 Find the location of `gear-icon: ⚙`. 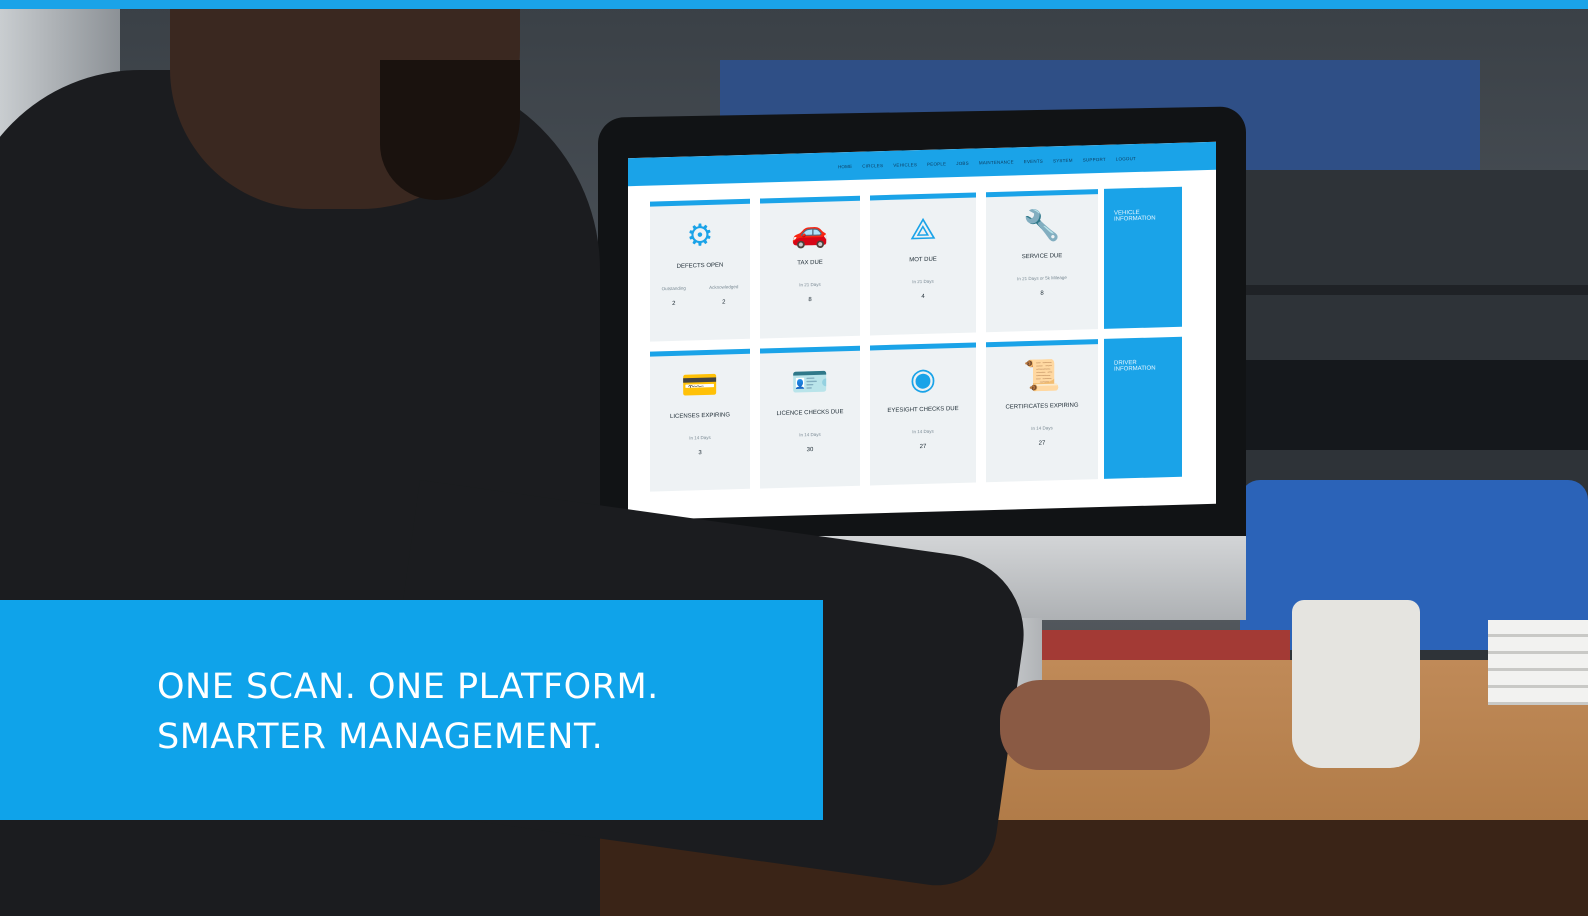

gear-icon: ⚙ is located at coordinates (700, 235).